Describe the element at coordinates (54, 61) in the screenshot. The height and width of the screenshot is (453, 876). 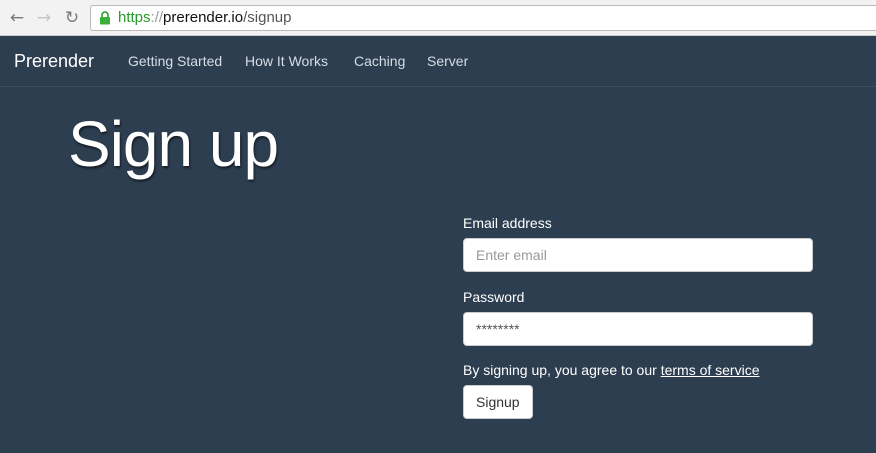
I see `brand-logo: Prerender` at that location.